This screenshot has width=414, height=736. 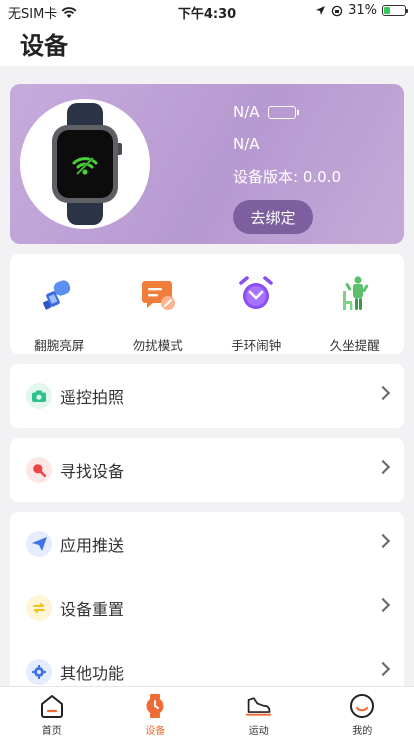 I want to click on battery-icon, so click(x=395, y=10).